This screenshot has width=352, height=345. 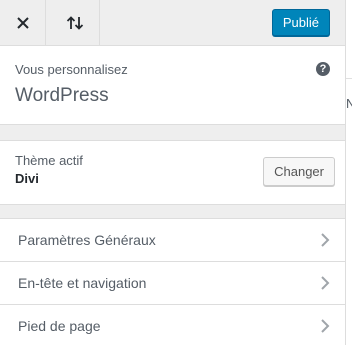 I want to click on customizer-header: Publié, so click(x=172, y=23).